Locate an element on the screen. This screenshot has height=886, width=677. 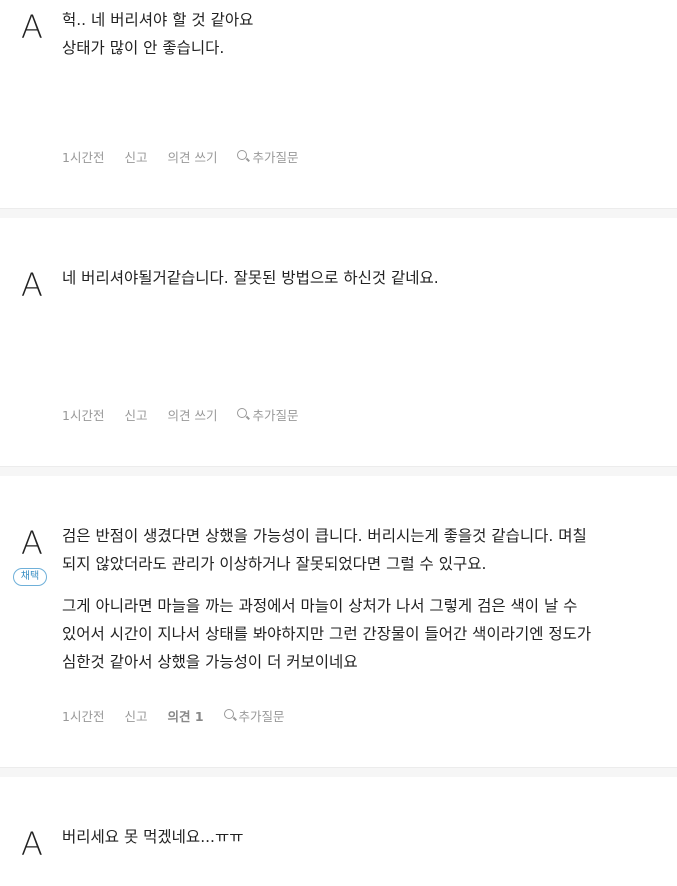
answer-body: 버리세요 못 먹겠네요...ㅠㅠ is located at coordinates (360, 837).